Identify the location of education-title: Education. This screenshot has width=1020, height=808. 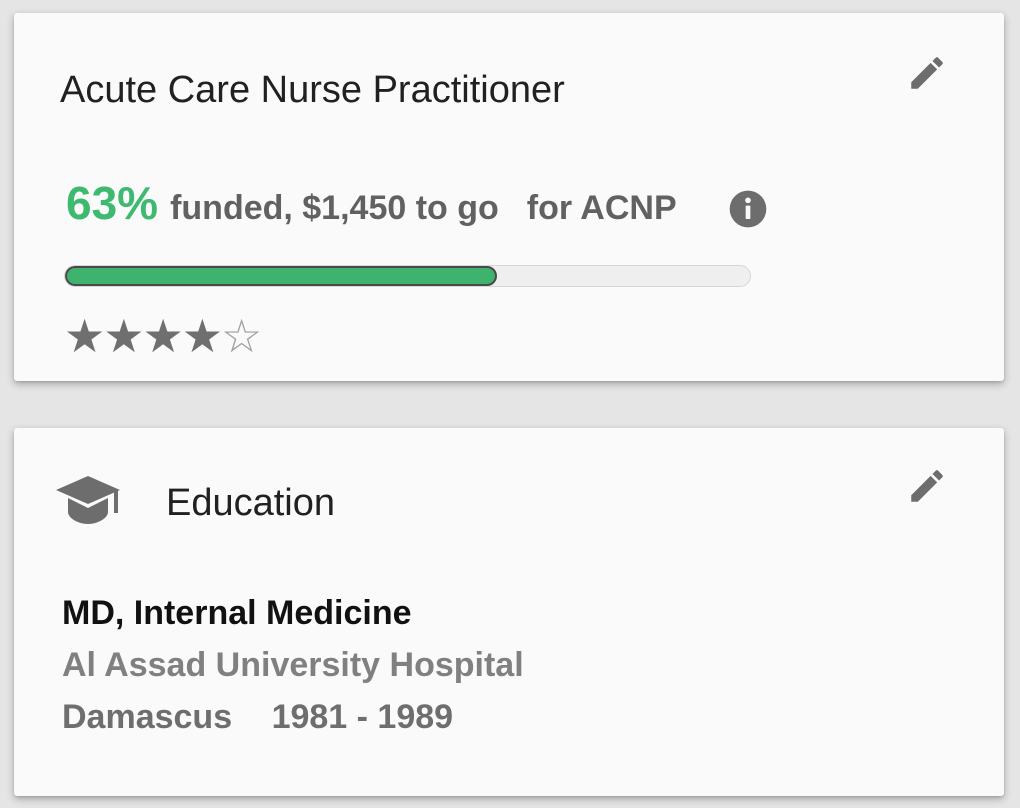
(251, 503).